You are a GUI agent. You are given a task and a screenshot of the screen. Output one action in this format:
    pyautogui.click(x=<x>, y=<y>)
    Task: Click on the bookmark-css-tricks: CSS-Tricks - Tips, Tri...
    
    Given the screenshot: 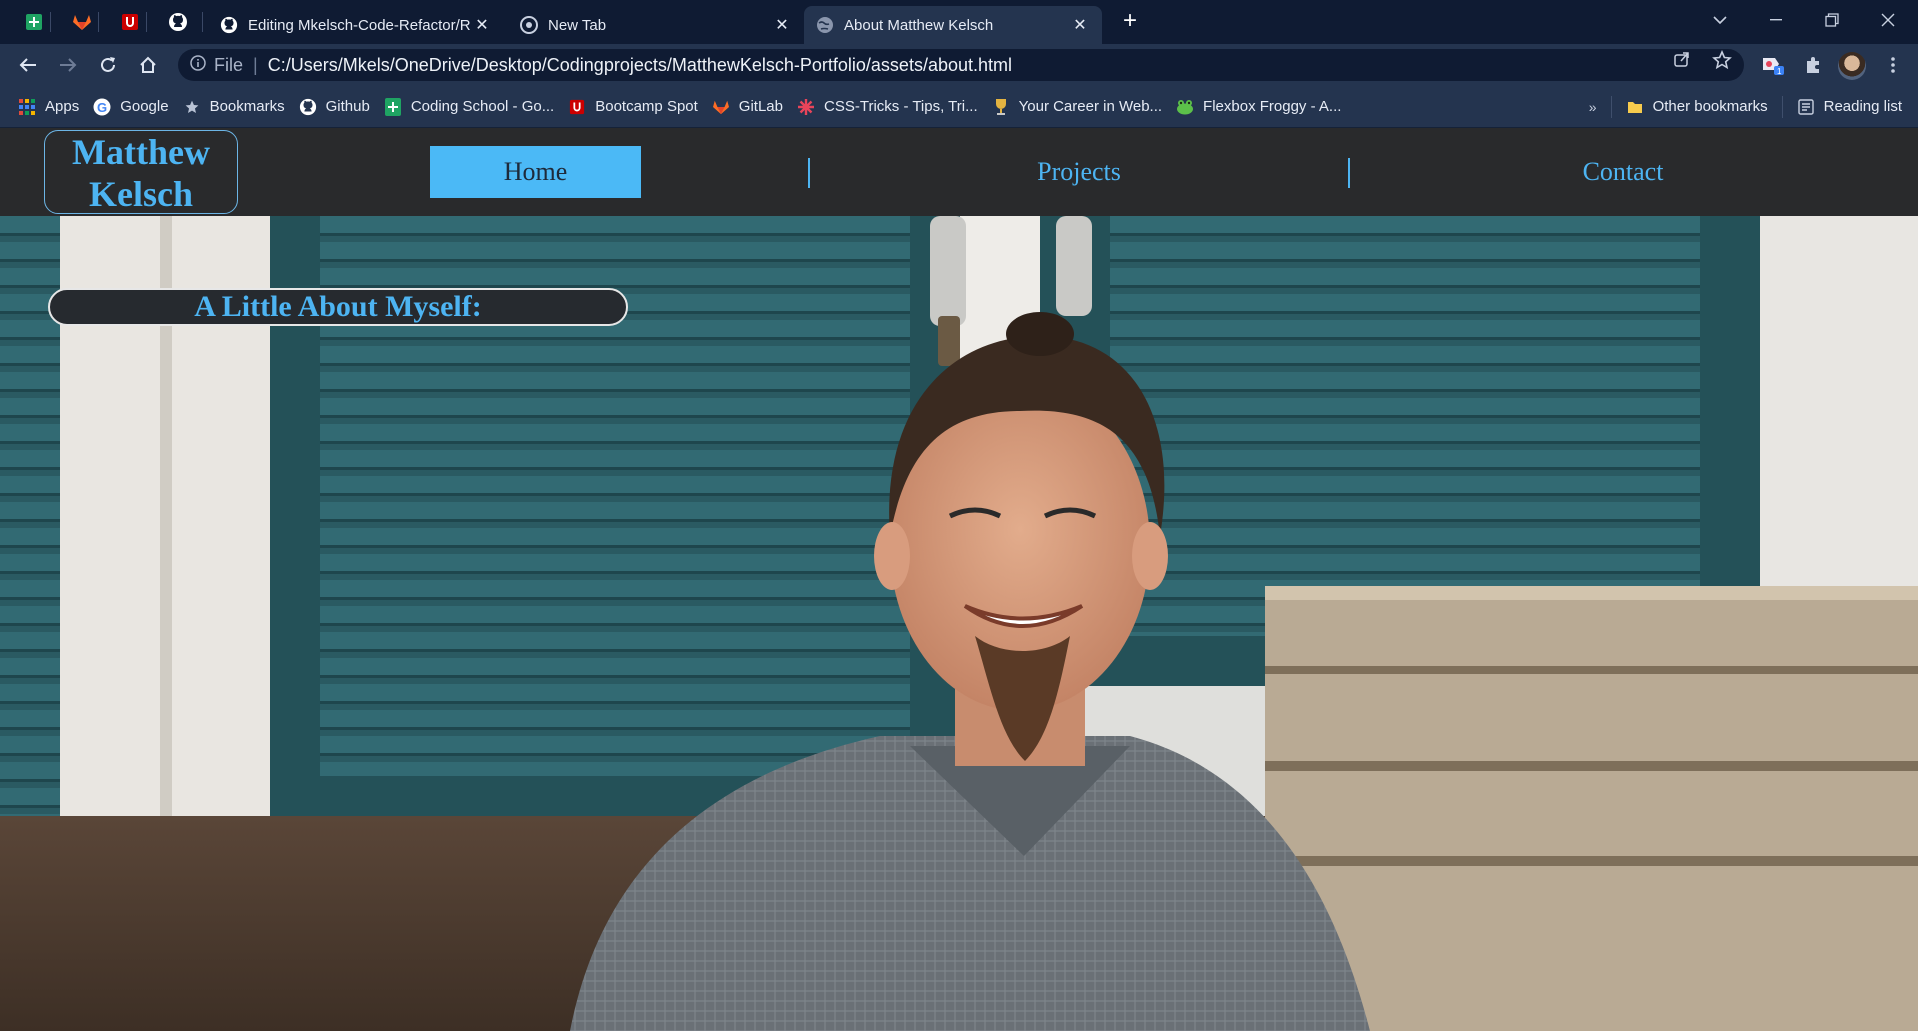 What is the action you would take?
    pyautogui.click(x=887, y=107)
    